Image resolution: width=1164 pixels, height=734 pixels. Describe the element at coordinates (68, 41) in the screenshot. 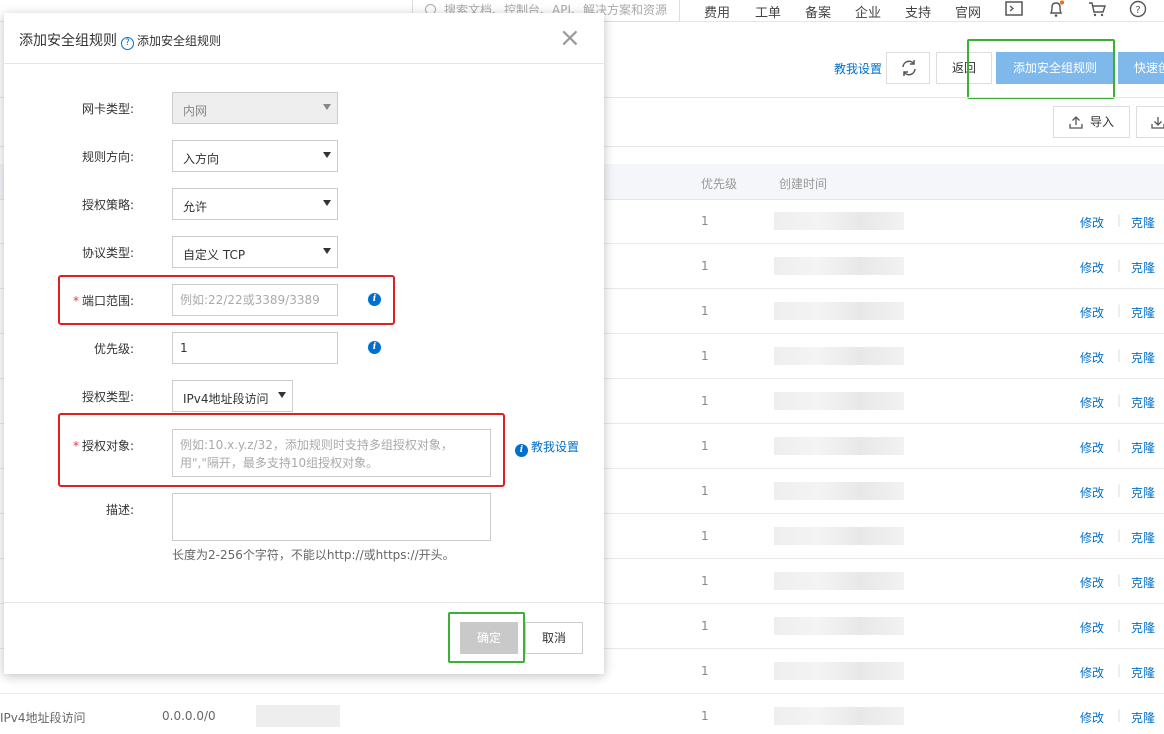

I see `dialog-title: 添加安全组规则` at that location.